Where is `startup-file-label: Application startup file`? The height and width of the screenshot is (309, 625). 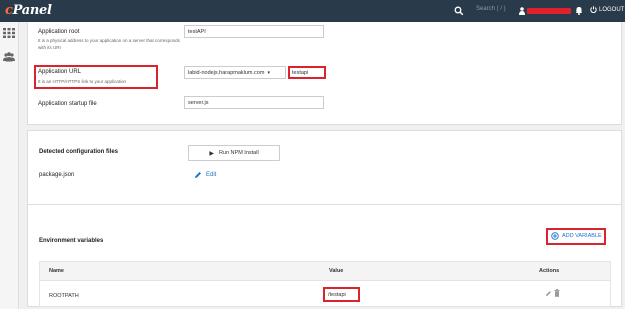 startup-file-label: Application startup file is located at coordinates (67, 104).